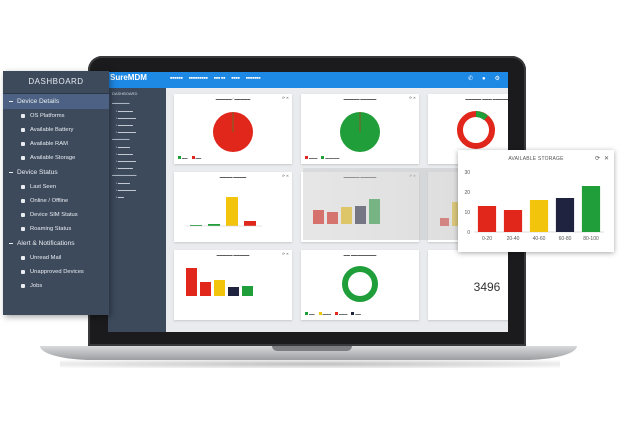 The image size is (626, 430). What do you see at coordinates (565, 239) in the screenshot?
I see `x-tick-label: 60-80` at bounding box center [565, 239].